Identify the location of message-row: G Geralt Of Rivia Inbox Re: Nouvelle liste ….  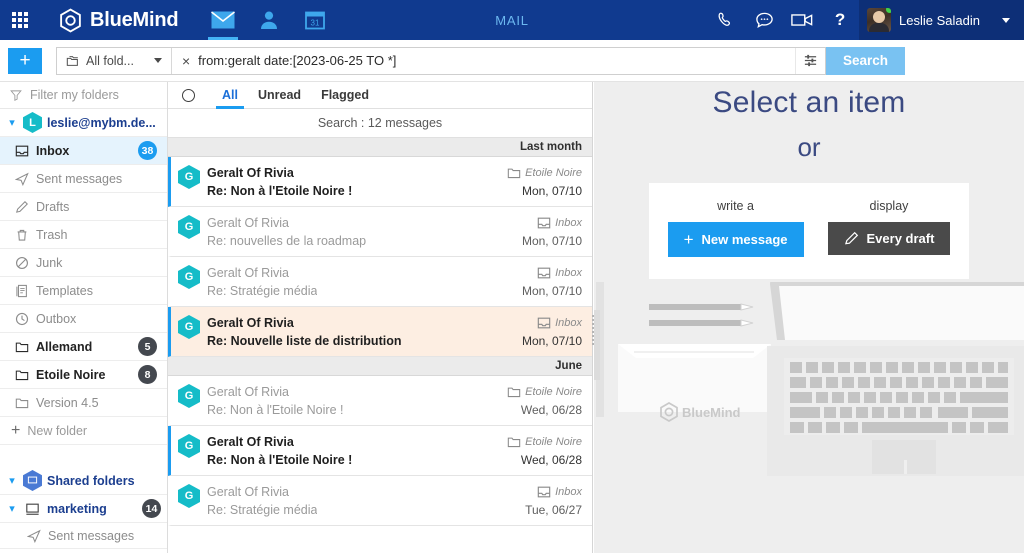
(380, 332).